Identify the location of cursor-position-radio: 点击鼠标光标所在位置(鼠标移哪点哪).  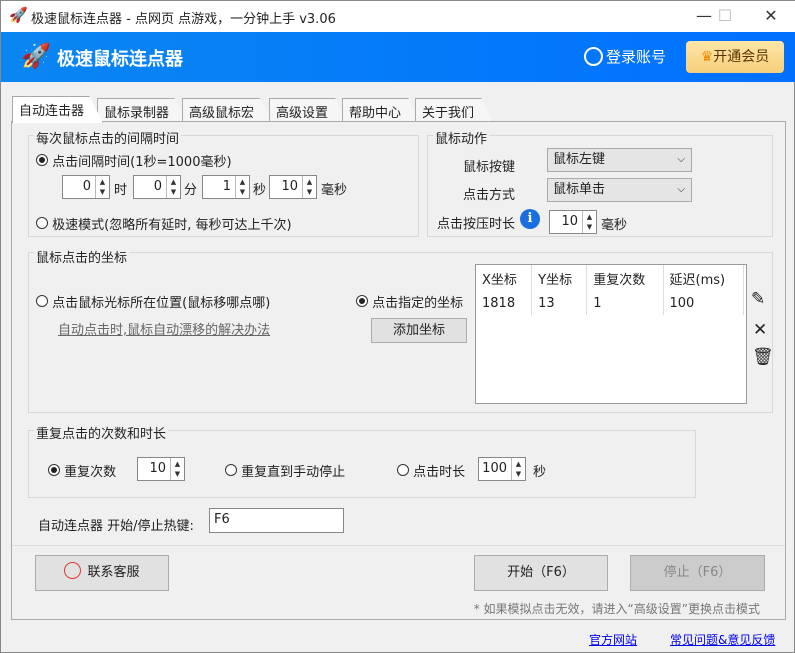
(153, 301).